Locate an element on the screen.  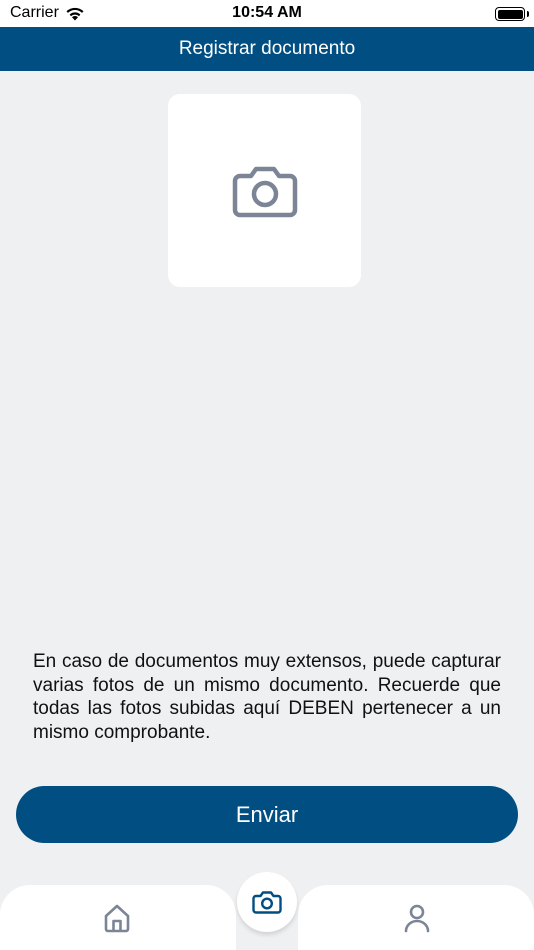
tab-home is located at coordinates (117, 918).